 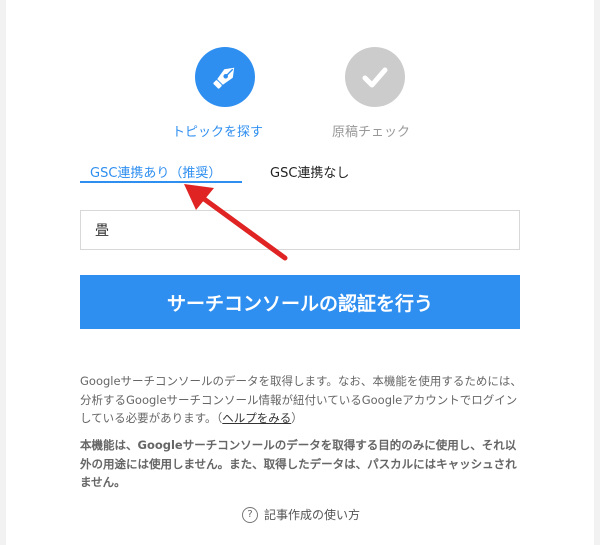 What do you see at coordinates (297, 418) in the screenshot?
I see `description-end: ）` at bounding box center [297, 418].